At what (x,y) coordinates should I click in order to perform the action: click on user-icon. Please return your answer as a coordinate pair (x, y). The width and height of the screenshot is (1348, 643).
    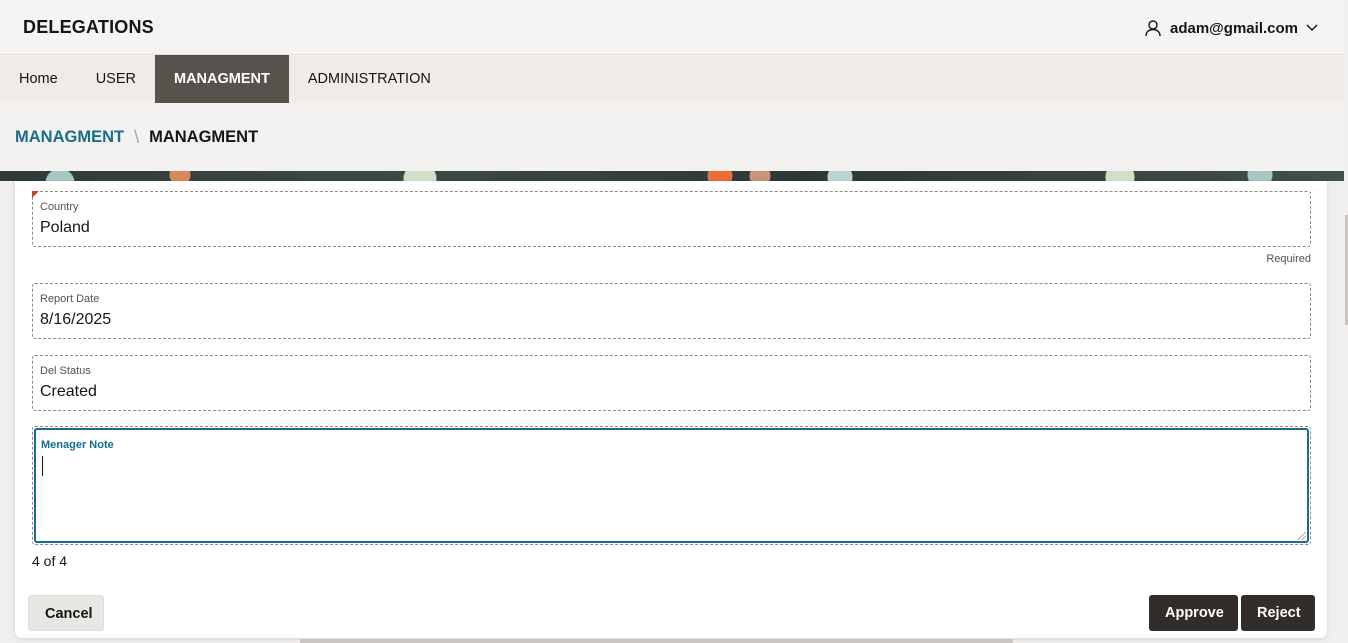
    Looking at the image, I should click on (1153, 28).